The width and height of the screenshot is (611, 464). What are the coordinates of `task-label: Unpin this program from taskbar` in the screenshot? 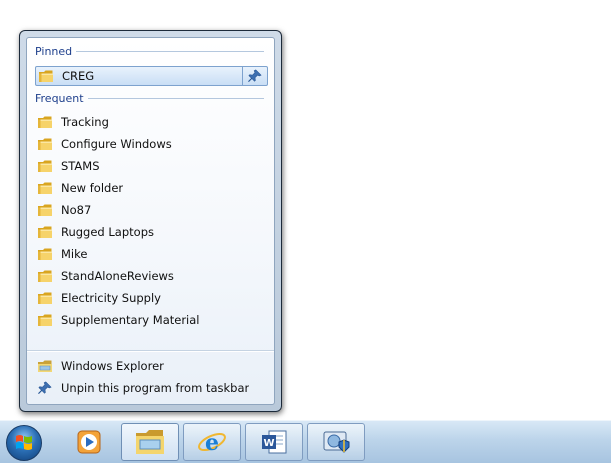 It's located at (155, 388).